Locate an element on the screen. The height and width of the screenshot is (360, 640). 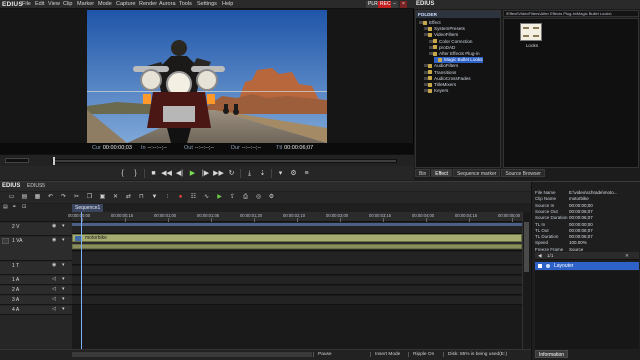
step-back-icon: ◀| is located at coordinates (179, 173).